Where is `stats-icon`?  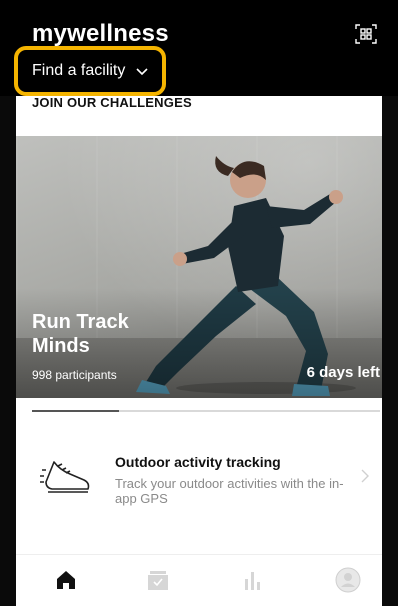
stats-icon is located at coordinates (252, 581).